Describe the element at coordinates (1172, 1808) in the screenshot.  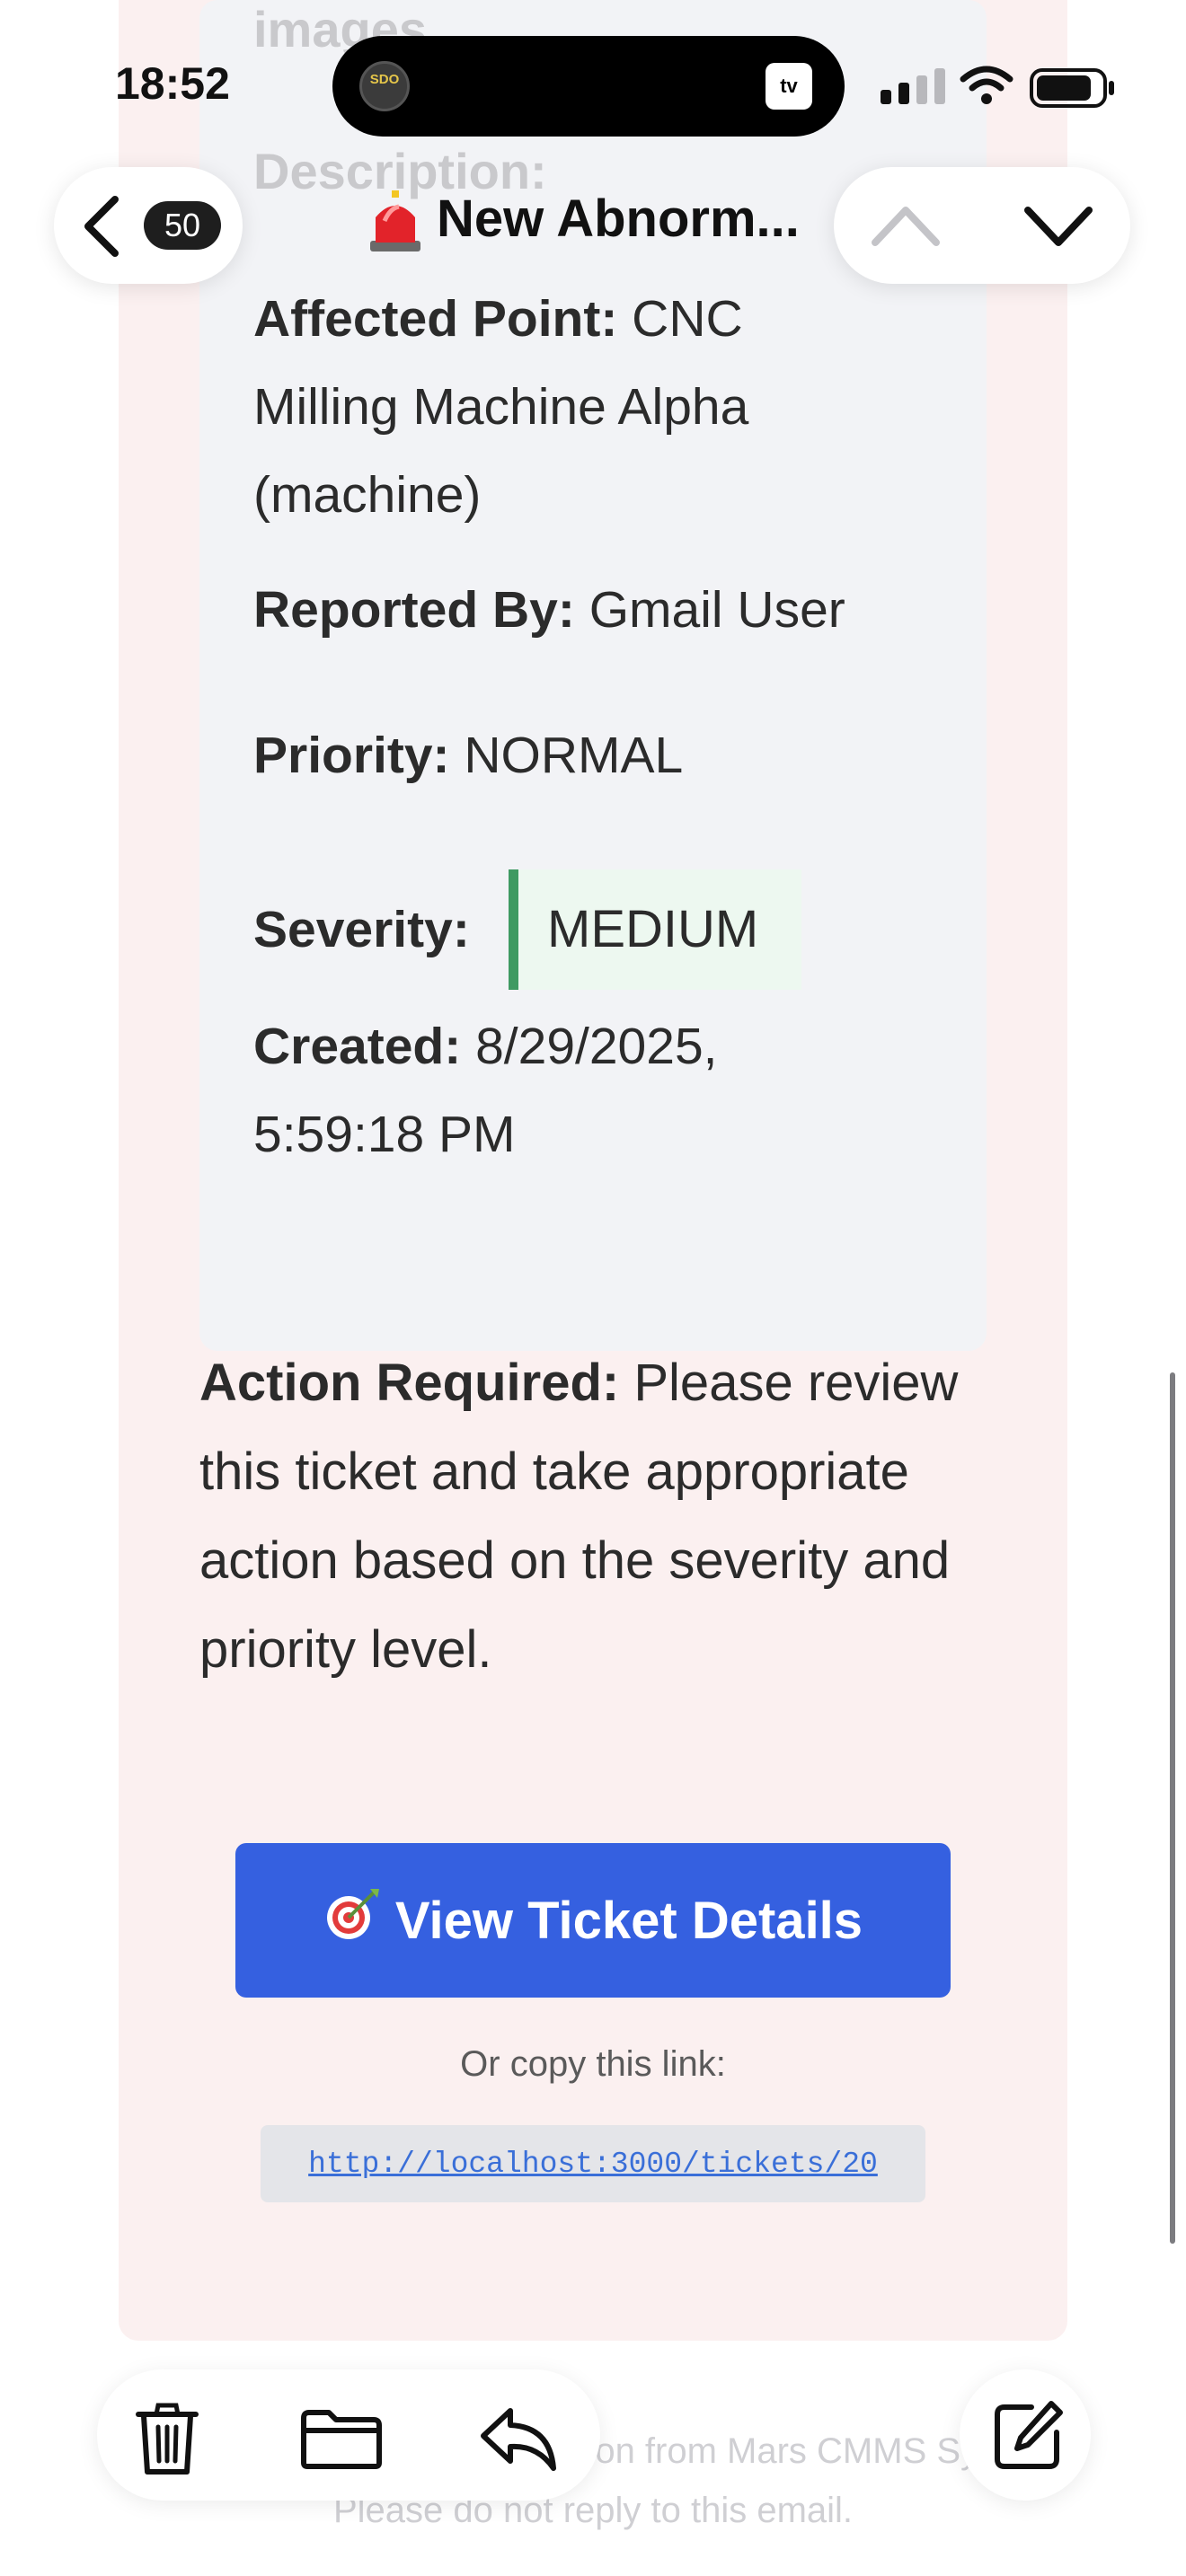
I see `scrollbar` at that location.